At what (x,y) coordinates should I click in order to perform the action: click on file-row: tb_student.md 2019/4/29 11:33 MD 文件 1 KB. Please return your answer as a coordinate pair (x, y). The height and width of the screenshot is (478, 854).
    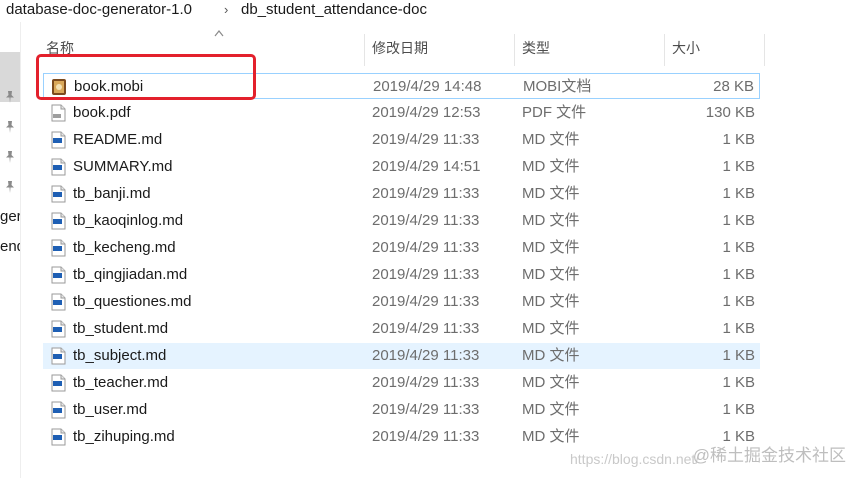
    Looking at the image, I should click on (401, 329).